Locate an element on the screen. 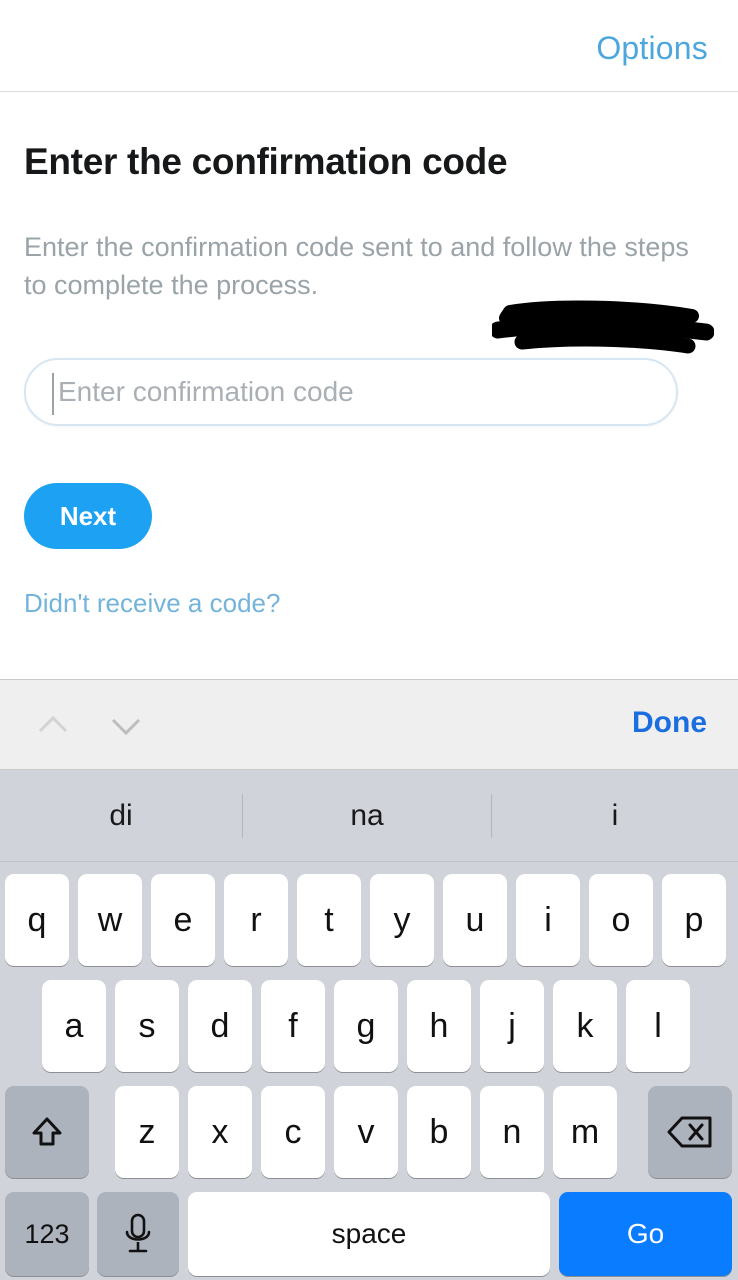 Image resolution: width=738 pixels, height=1280 pixels. key-z: z is located at coordinates (147, 1132).